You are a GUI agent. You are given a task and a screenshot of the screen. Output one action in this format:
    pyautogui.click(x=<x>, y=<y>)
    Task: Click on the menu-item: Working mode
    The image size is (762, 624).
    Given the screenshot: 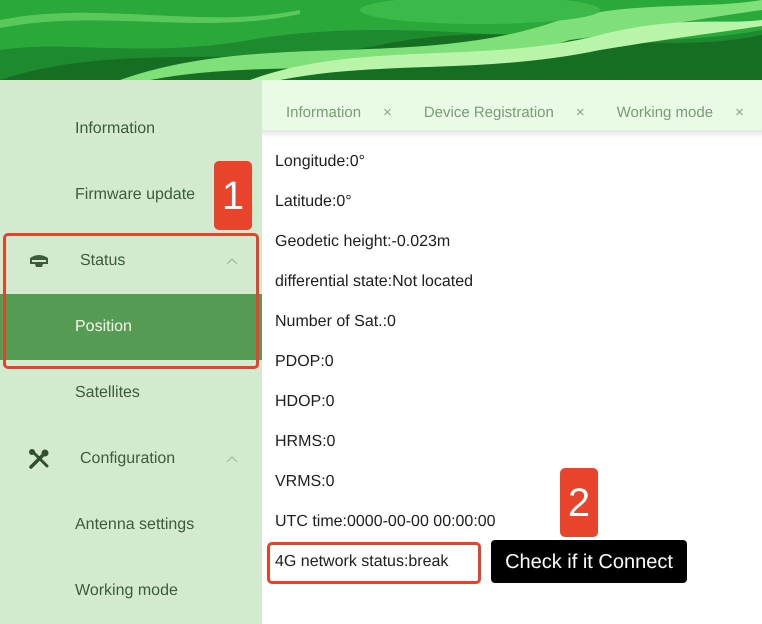 What is the action you would take?
    pyautogui.click(x=126, y=591)
    